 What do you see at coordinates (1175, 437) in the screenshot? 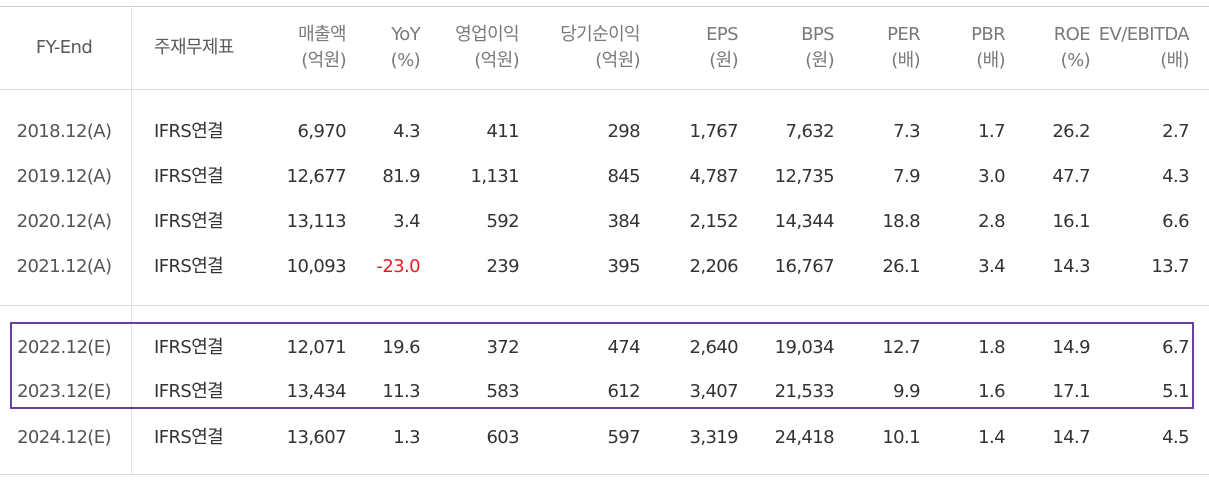
I see `cell-ev-ebitda: 4.5` at bounding box center [1175, 437].